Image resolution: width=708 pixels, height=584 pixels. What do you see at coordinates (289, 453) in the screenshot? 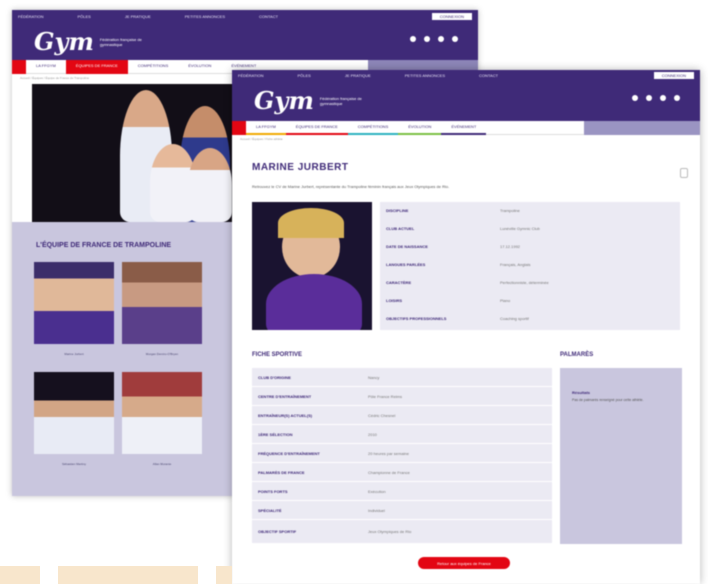
I see `sport-key: Fréquence d'entraînement` at bounding box center [289, 453].